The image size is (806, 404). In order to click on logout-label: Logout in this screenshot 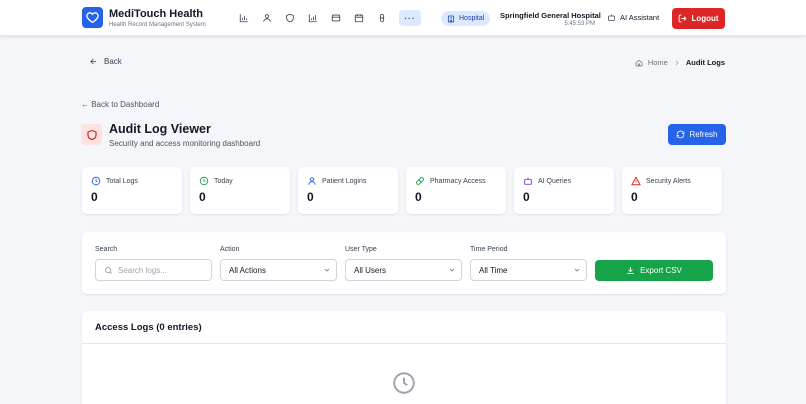, I will do `click(705, 18)`.